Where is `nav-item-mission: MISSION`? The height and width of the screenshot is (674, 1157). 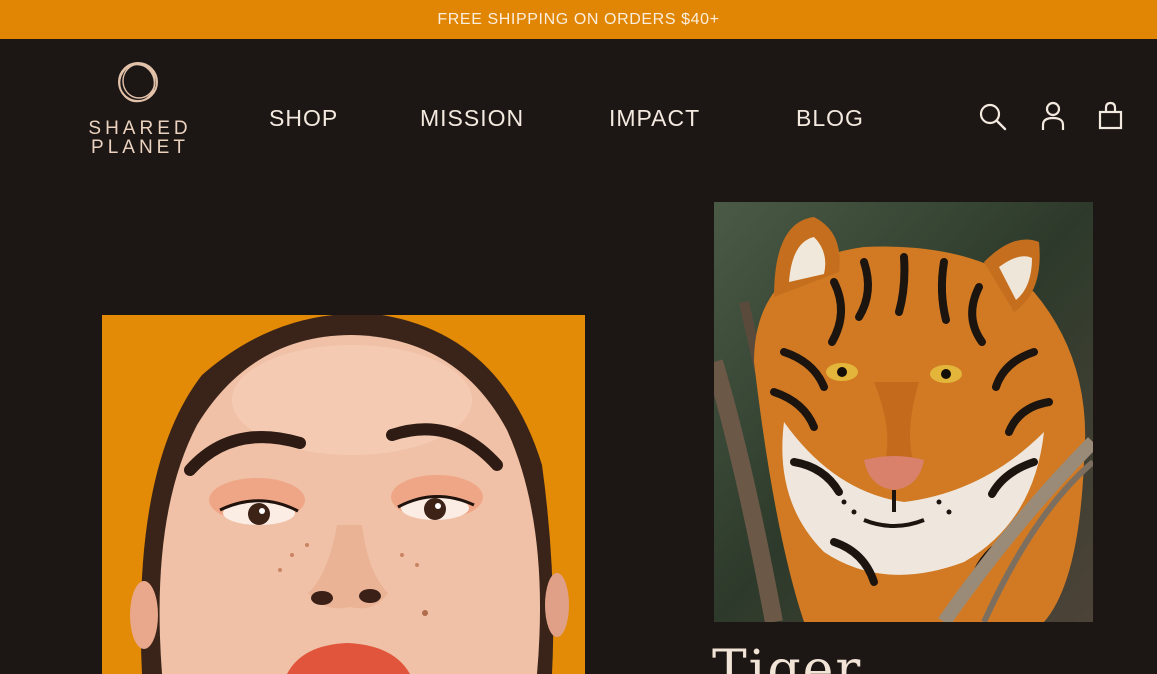
nav-item-mission: MISSION is located at coordinates (472, 118).